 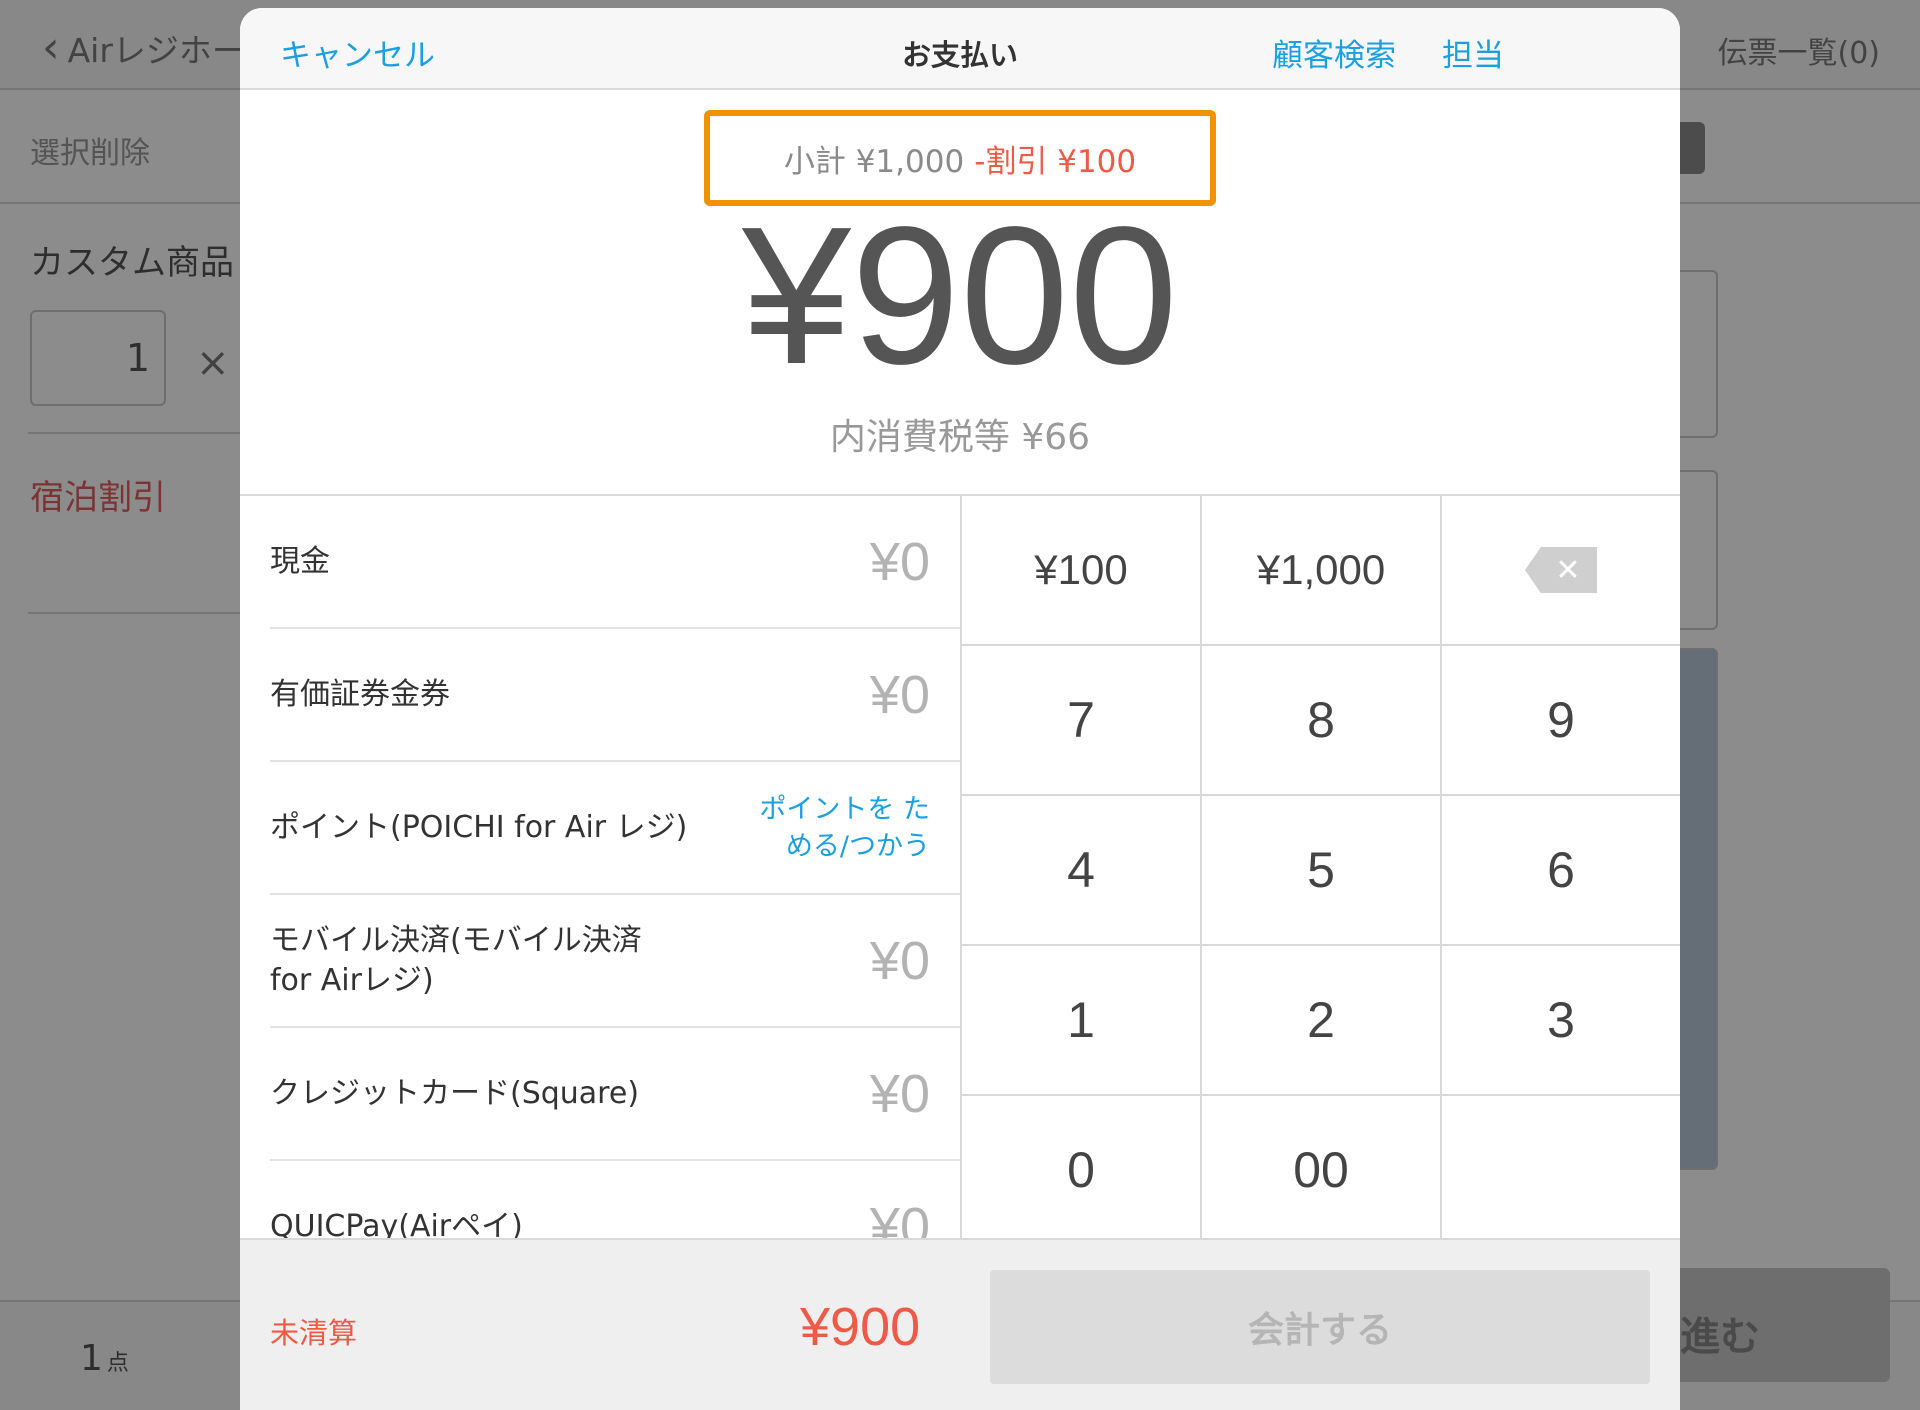 What do you see at coordinates (1561, 721) in the screenshot?
I see `key-9: 9` at bounding box center [1561, 721].